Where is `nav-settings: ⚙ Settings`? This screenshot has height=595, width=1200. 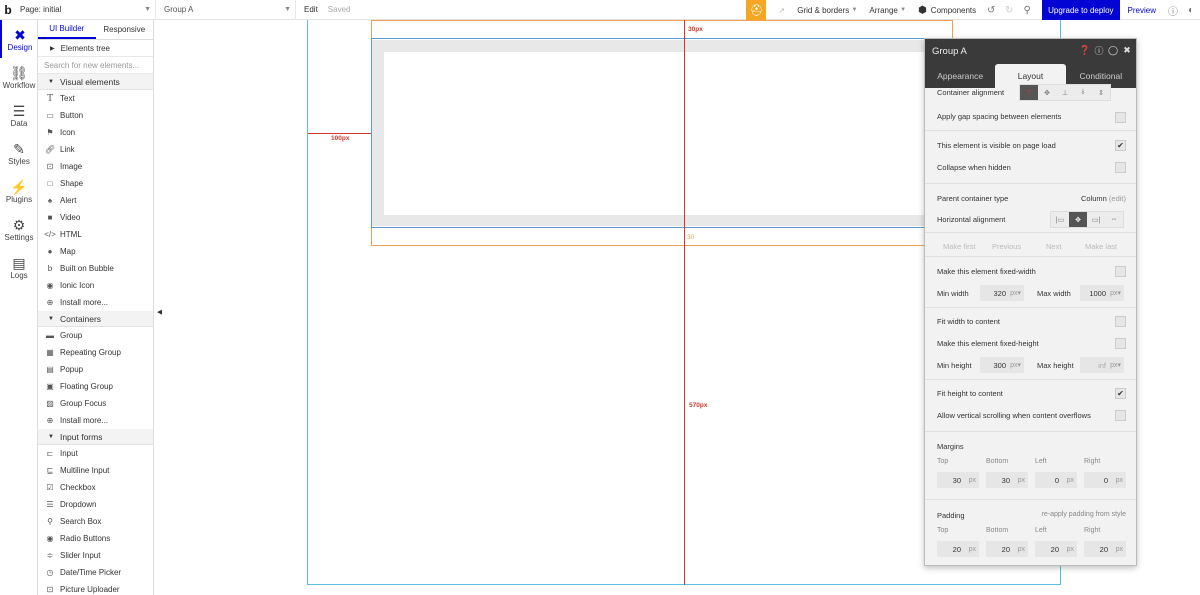
nav-settings: ⚙ Settings is located at coordinates (19, 229).